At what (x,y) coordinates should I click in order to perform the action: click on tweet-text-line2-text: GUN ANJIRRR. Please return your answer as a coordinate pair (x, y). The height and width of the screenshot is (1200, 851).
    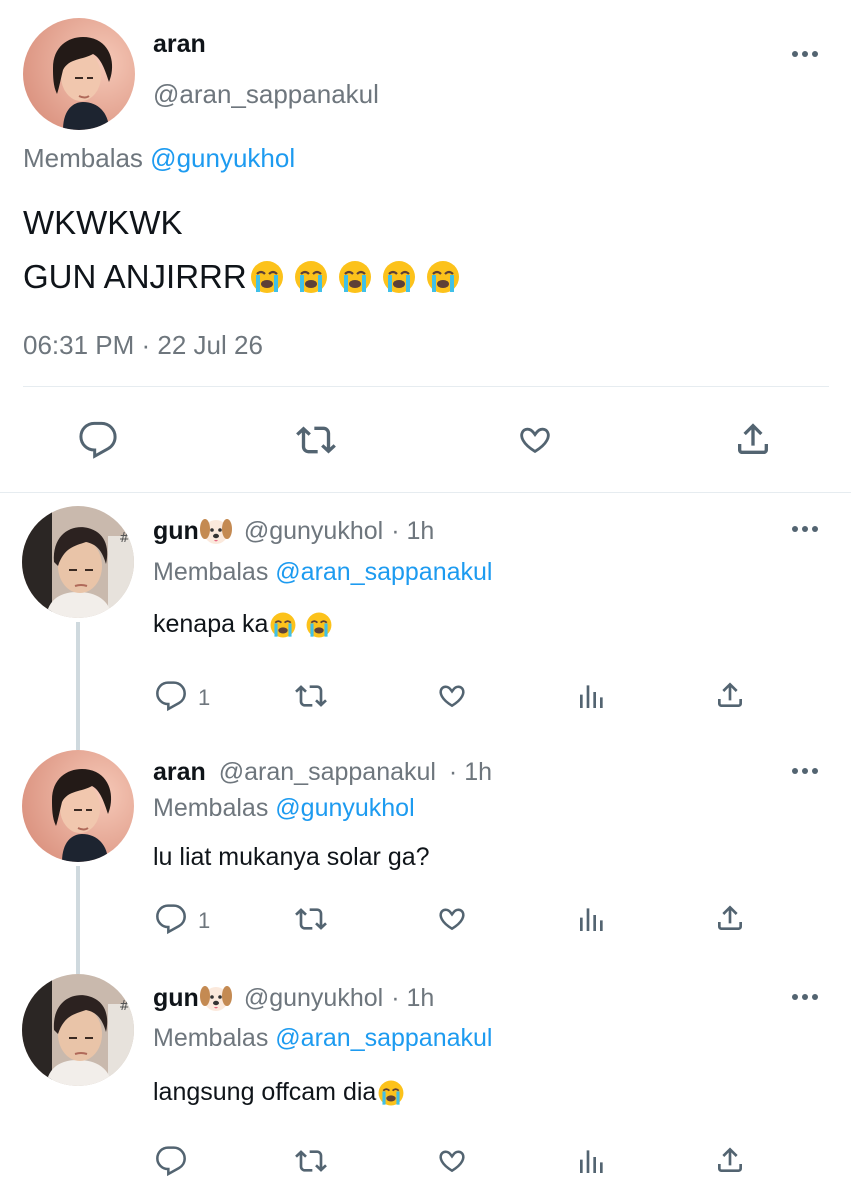
    Looking at the image, I should click on (135, 276).